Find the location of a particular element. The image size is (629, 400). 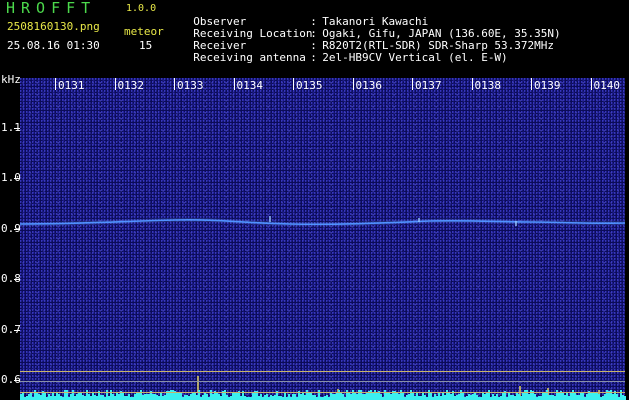

time-tick-label: 0136 is located at coordinates (369, 85).